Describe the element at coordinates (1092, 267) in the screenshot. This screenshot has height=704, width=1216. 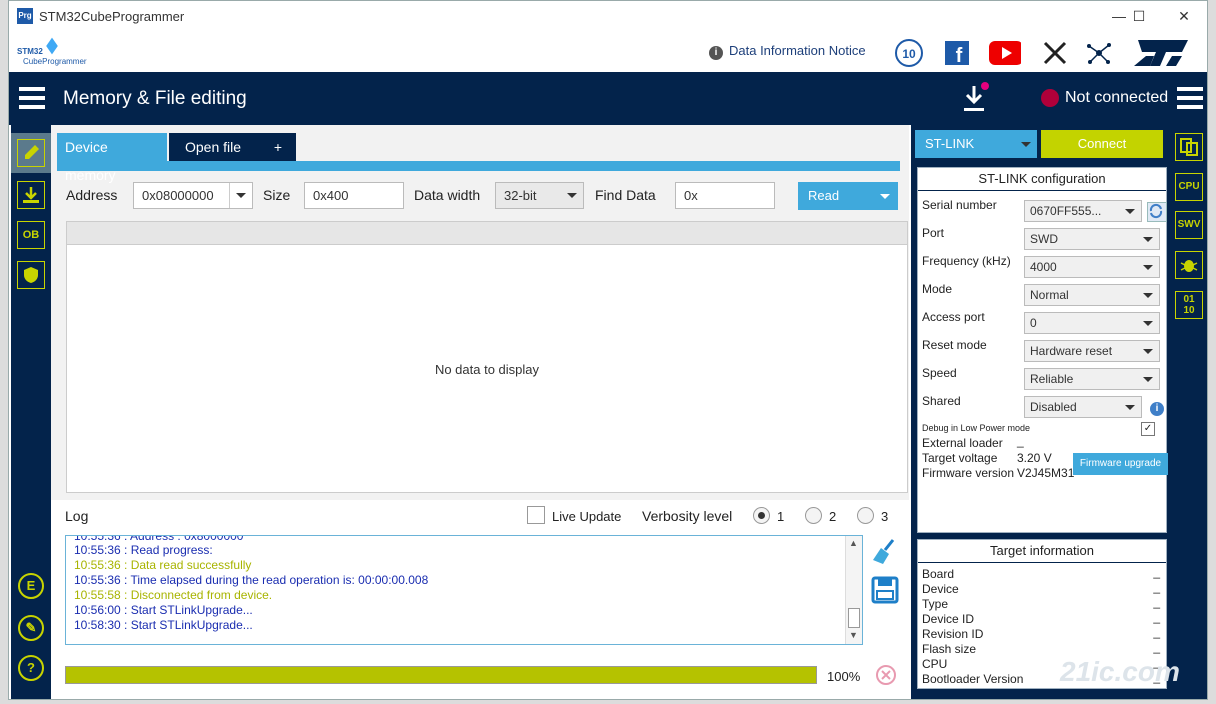
I see `config-select: 4000` at that location.